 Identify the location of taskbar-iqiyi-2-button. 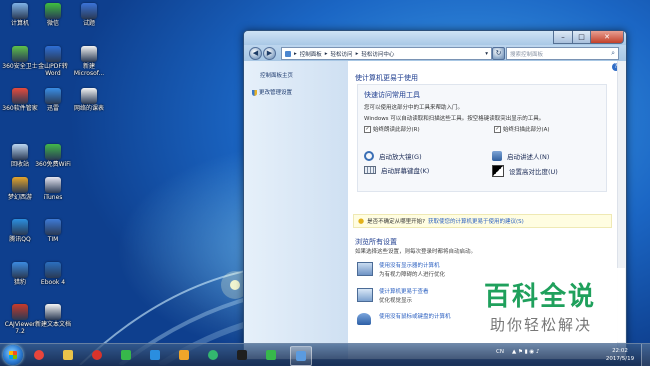
(271, 355).